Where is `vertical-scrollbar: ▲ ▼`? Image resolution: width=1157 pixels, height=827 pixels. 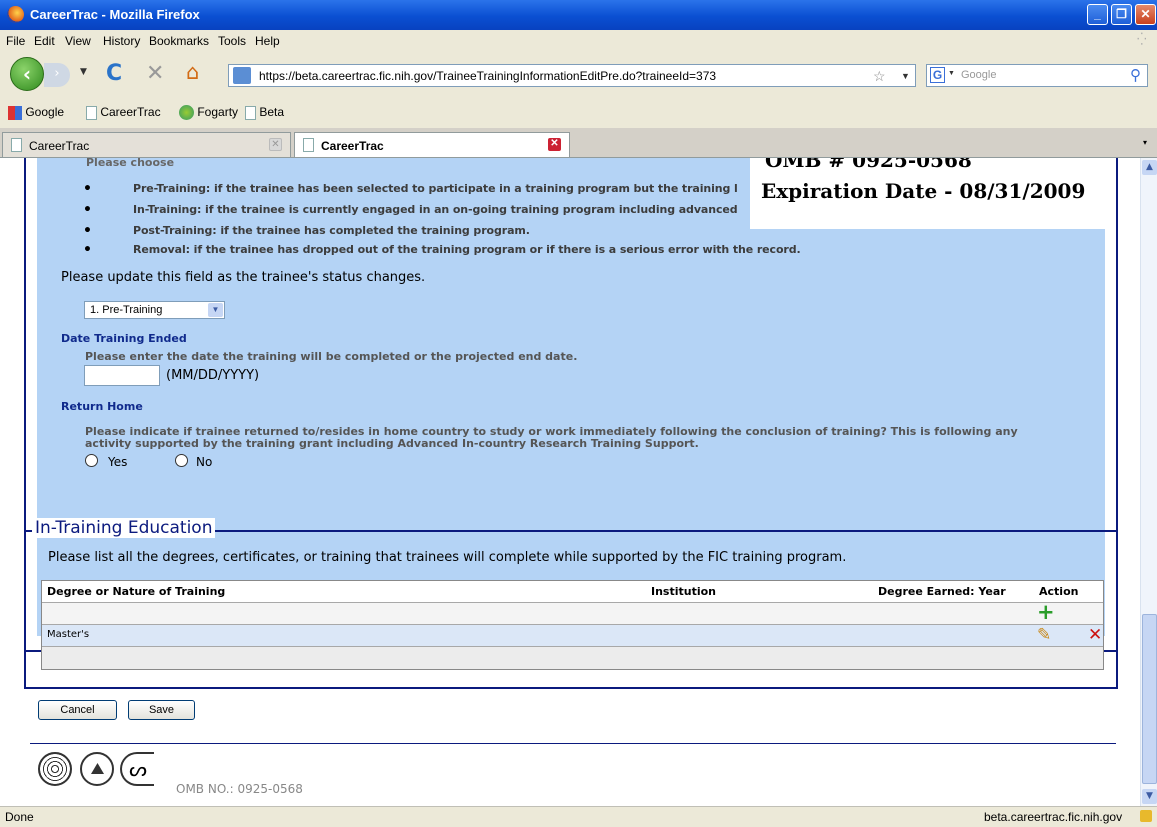
vertical-scrollbar: ▲ ▼ is located at coordinates (1148, 482).